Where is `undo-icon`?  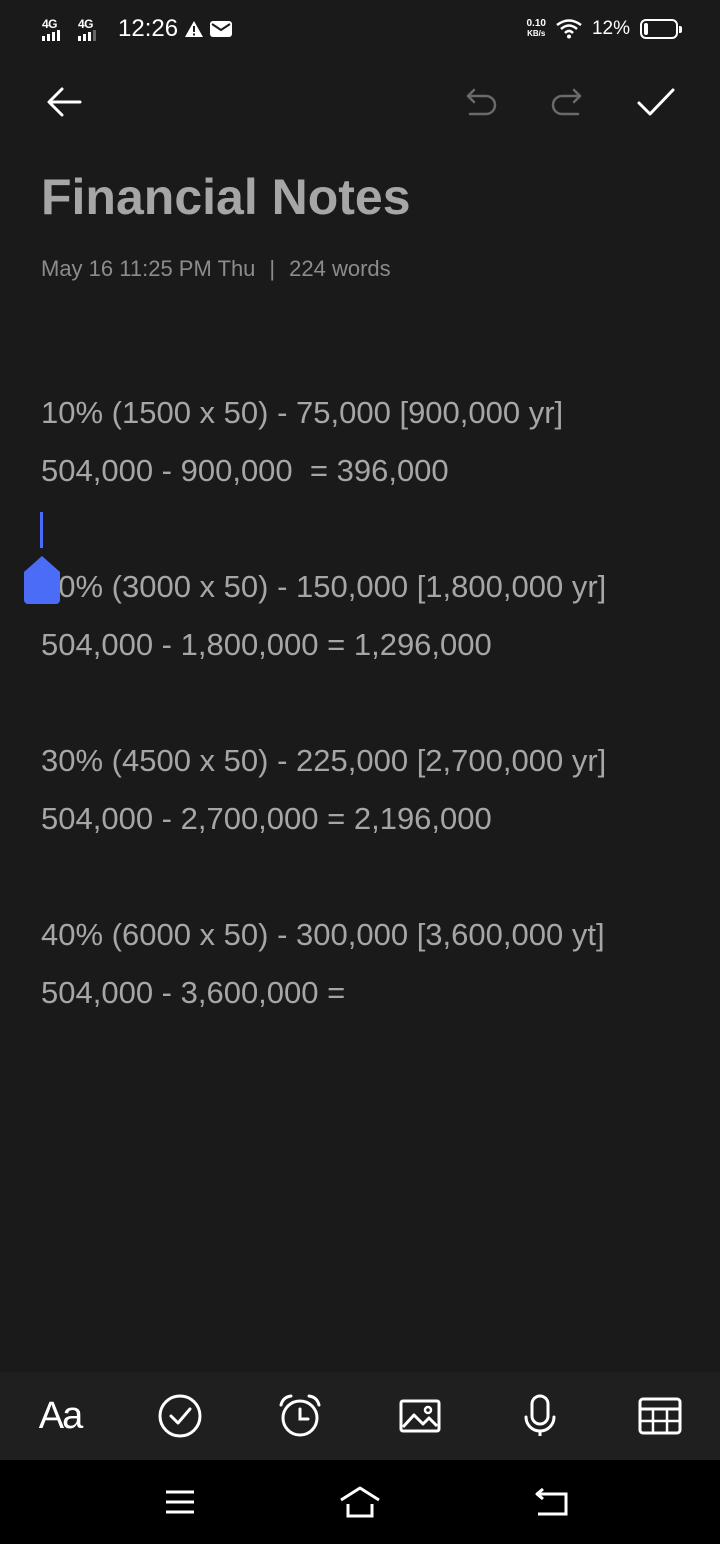 undo-icon is located at coordinates (481, 102).